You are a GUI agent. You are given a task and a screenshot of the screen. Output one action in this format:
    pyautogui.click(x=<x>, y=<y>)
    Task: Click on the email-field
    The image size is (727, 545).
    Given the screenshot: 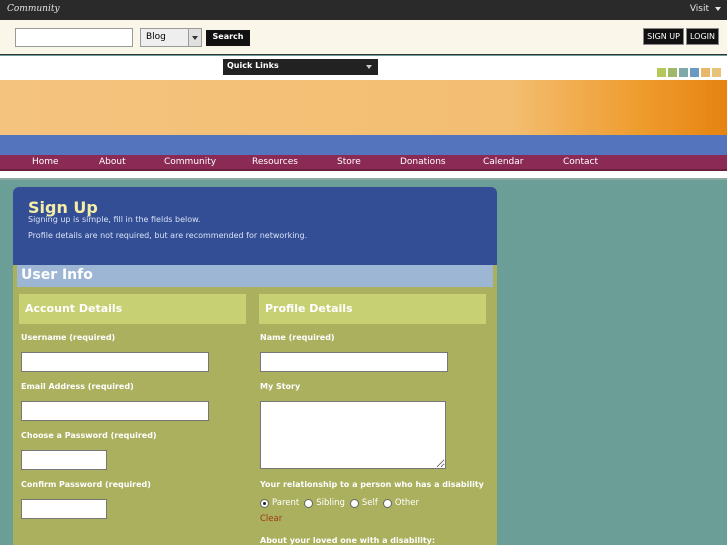 What is the action you would take?
    pyautogui.click(x=115, y=411)
    